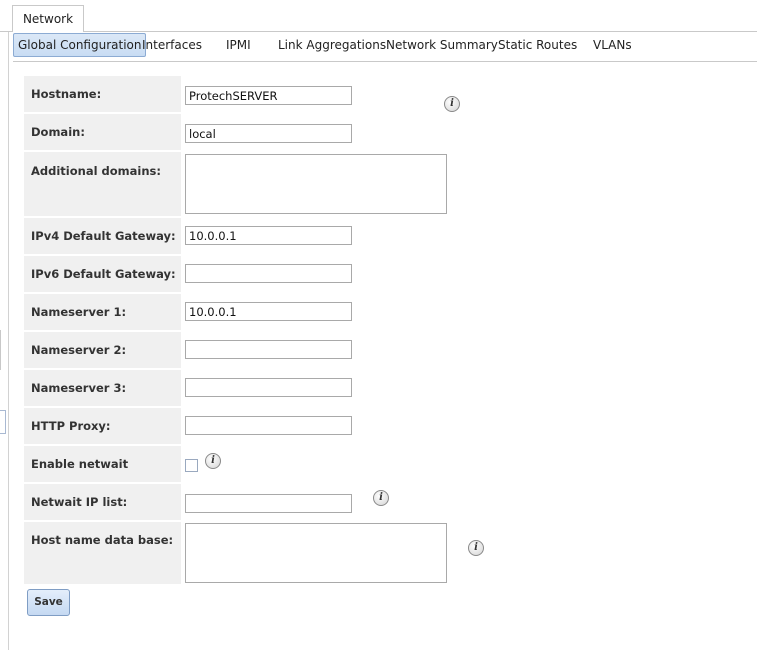 Image resolution: width=757 pixels, height=650 pixels. I want to click on ipv4-gateway-field-cell, so click(343, 236).